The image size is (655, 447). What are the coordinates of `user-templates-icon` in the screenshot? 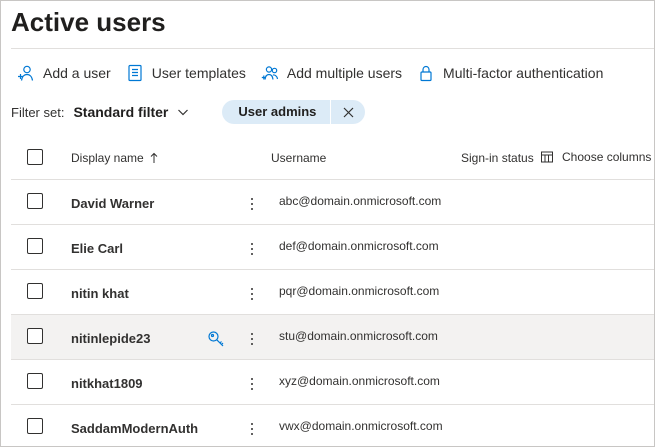 It's located at (135, 73).